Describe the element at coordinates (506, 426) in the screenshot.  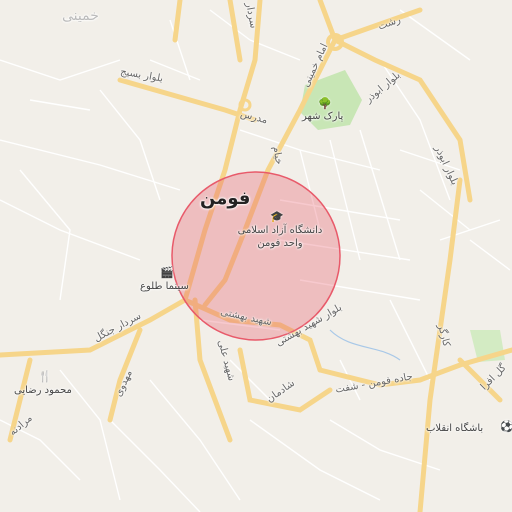
I see `sports-icon: ⚽` at that location.